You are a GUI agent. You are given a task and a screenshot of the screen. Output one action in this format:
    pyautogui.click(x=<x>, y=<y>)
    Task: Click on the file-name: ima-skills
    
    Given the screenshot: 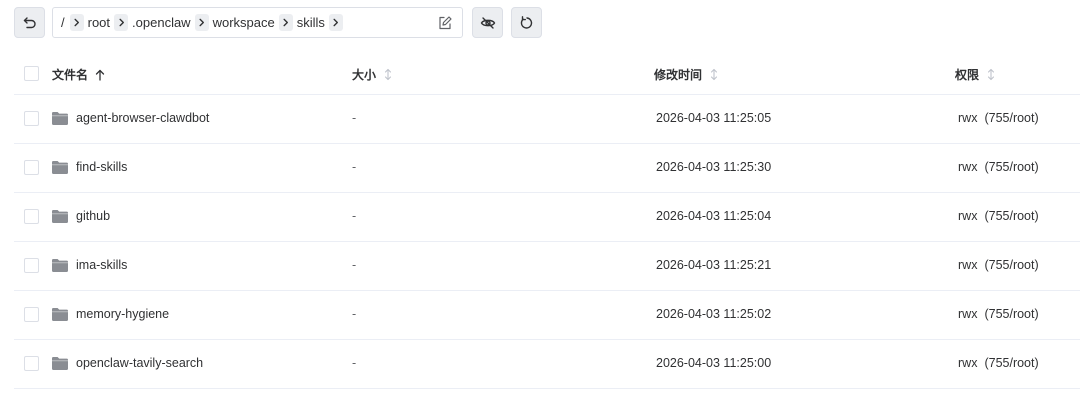 What is the action you would take?
    pyautogui.click(x=102, y=265)
    